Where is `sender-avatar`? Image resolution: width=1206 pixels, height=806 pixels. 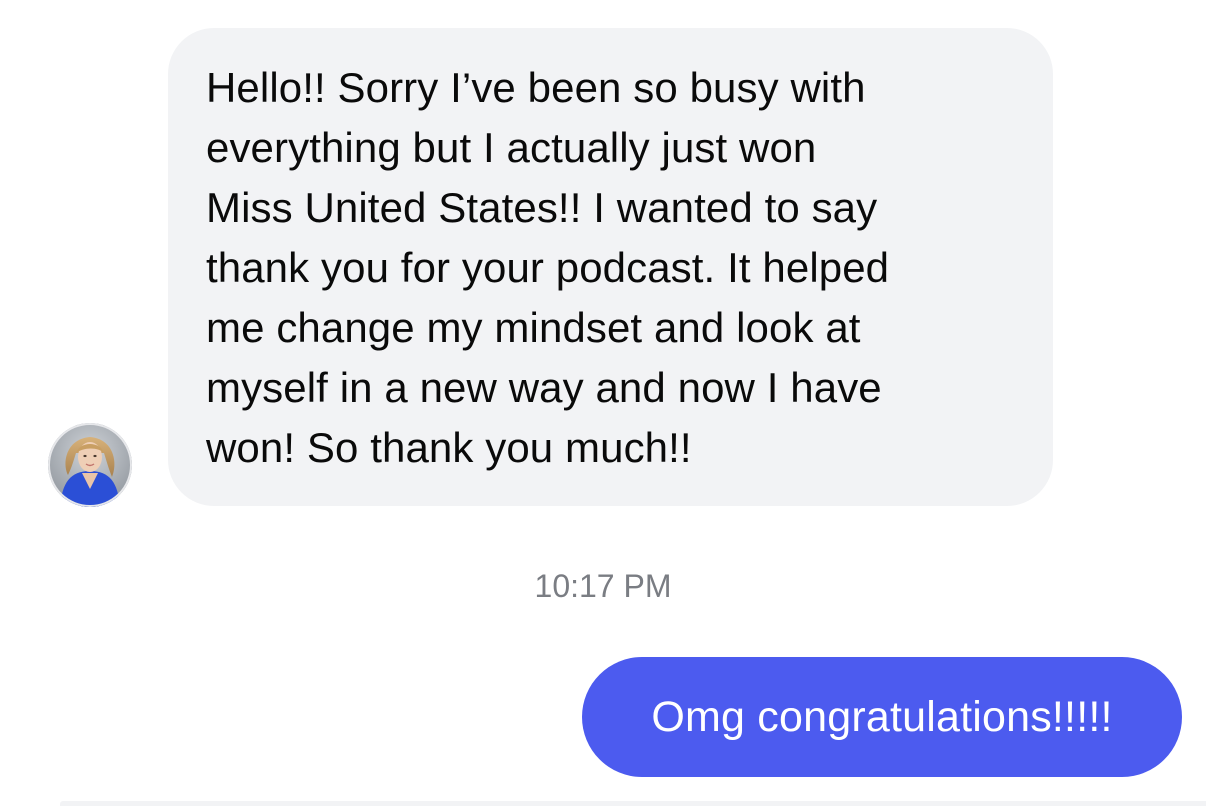 sender-avatar is located at coordinates (90, 465).